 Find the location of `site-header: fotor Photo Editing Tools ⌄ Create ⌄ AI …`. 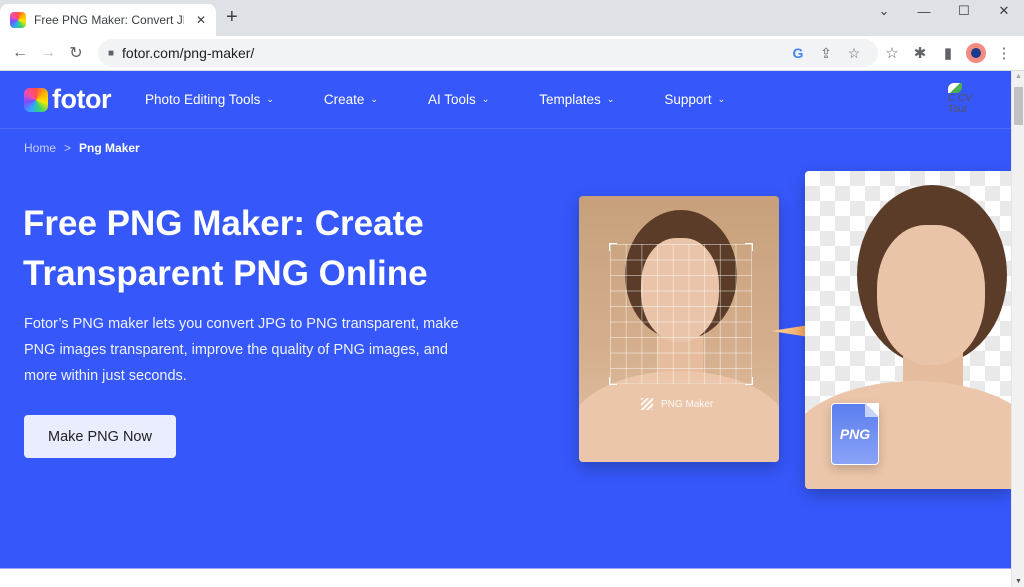

site-header: fotor Photo Editing Tools ⌄ Create ⌄ AI … is located at coordinates (505, 100).